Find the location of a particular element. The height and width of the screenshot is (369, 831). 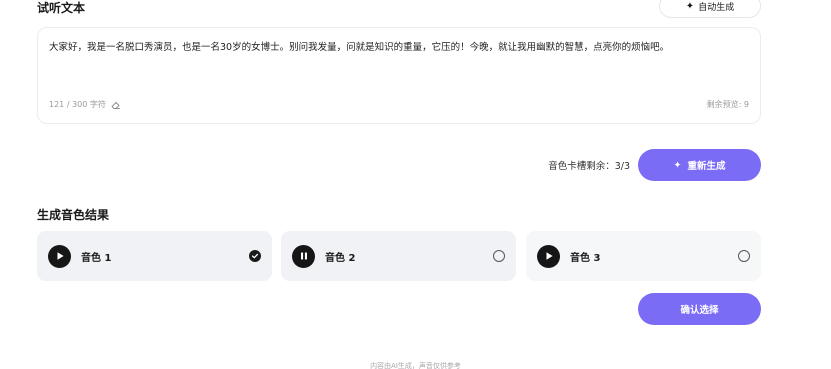

auto-generate-label: 自动生成 is located at coordinates (716, 7).